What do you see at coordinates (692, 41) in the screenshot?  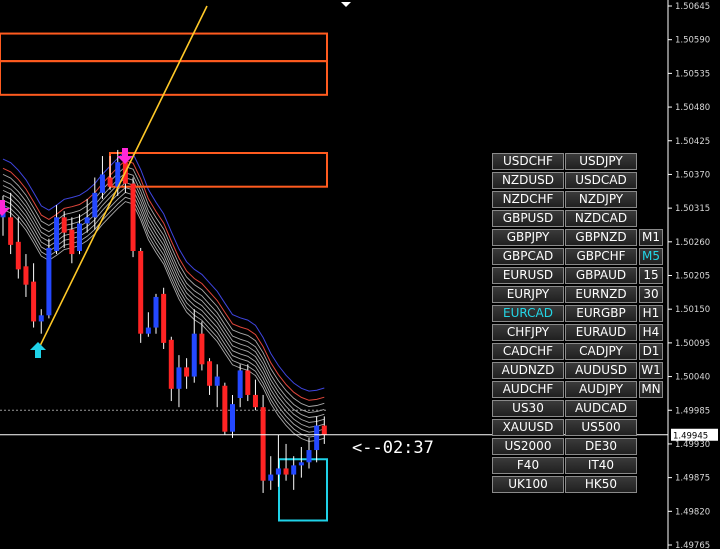 I see `axis-tick-label: 1.50590` at bounding box center [692, 41].